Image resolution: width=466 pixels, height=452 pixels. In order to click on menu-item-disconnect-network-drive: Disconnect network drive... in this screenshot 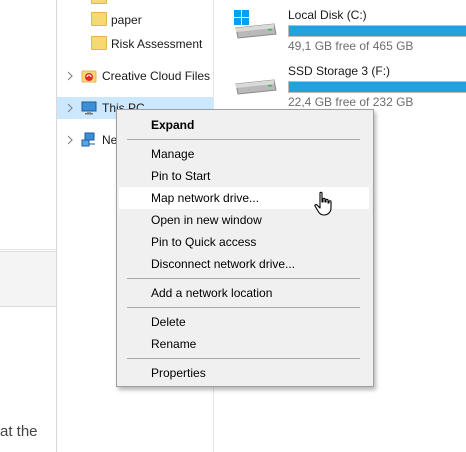, I will do `click(244, 264)`.